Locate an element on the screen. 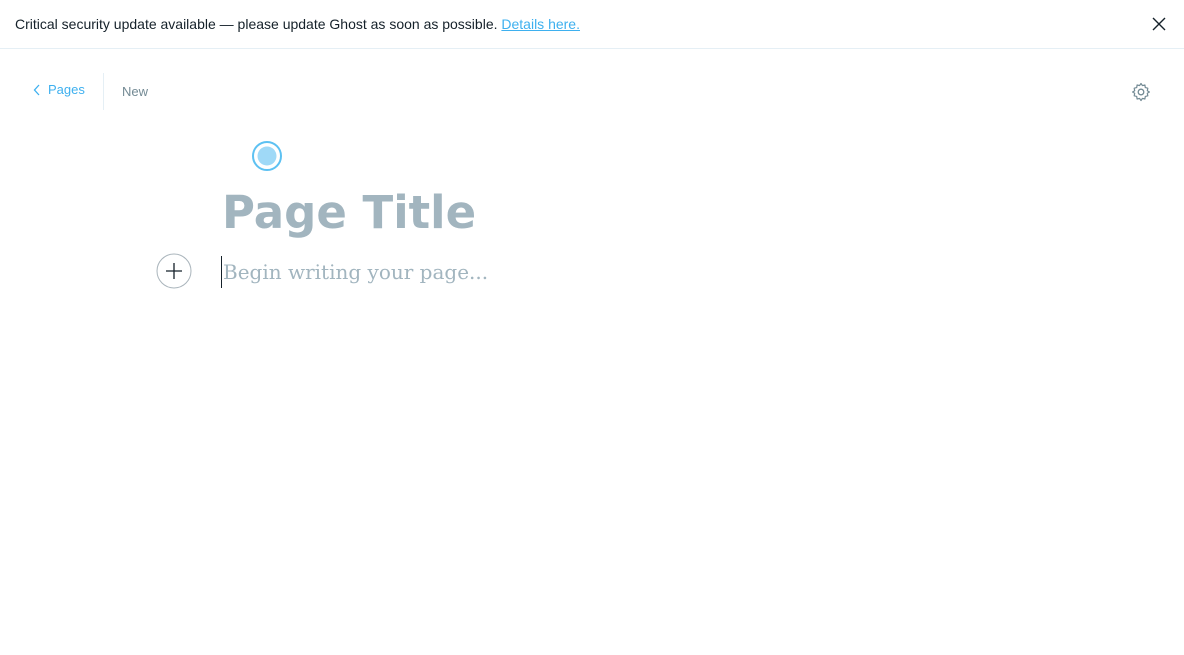  add-card-button is located at coordinates (174, 271).